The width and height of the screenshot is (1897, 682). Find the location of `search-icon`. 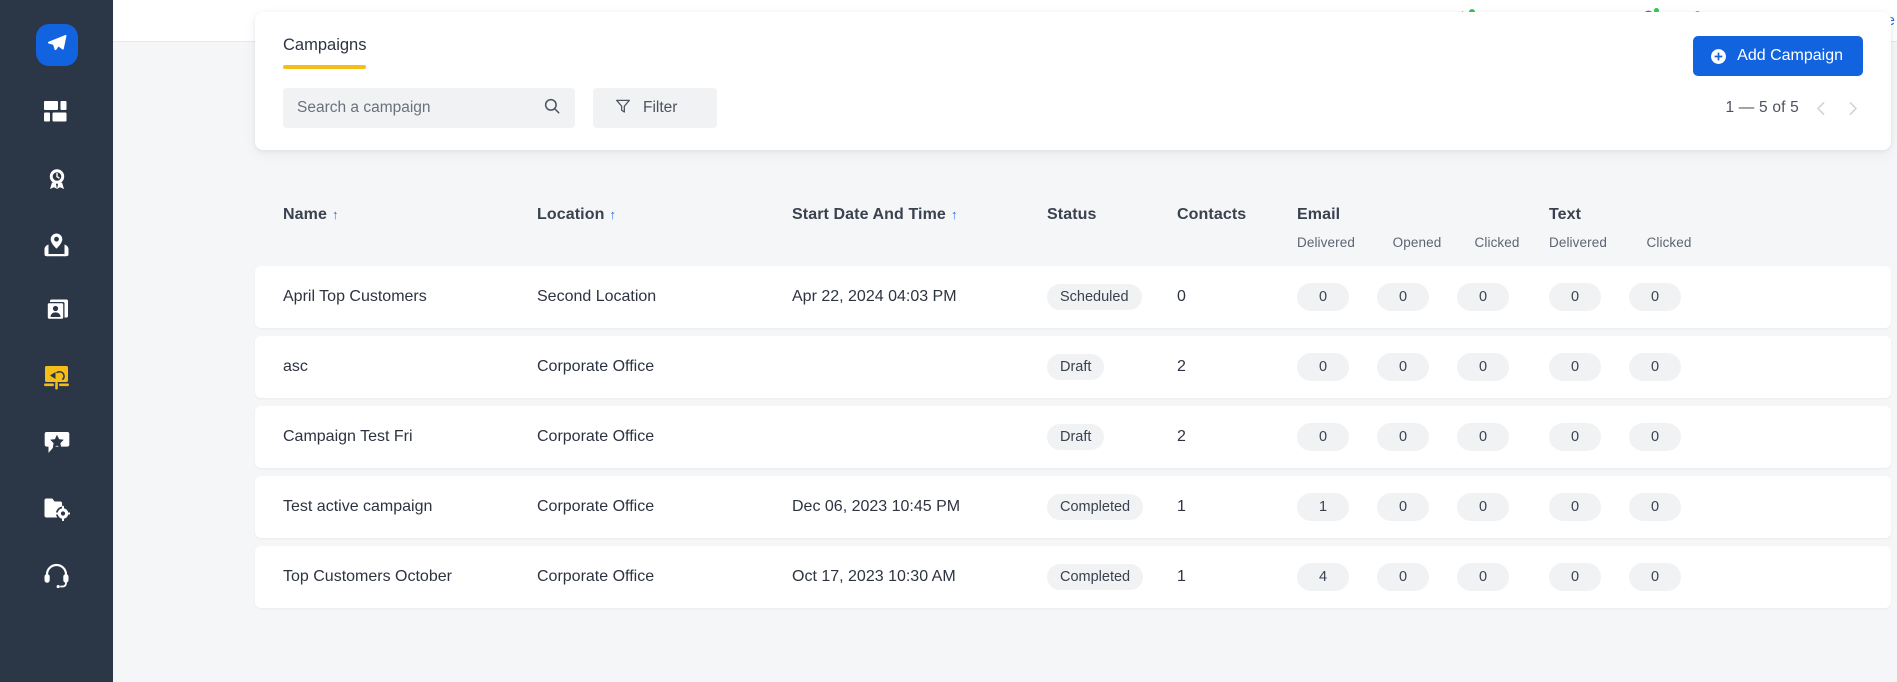

search-icon is located at coordinates (552, 108).